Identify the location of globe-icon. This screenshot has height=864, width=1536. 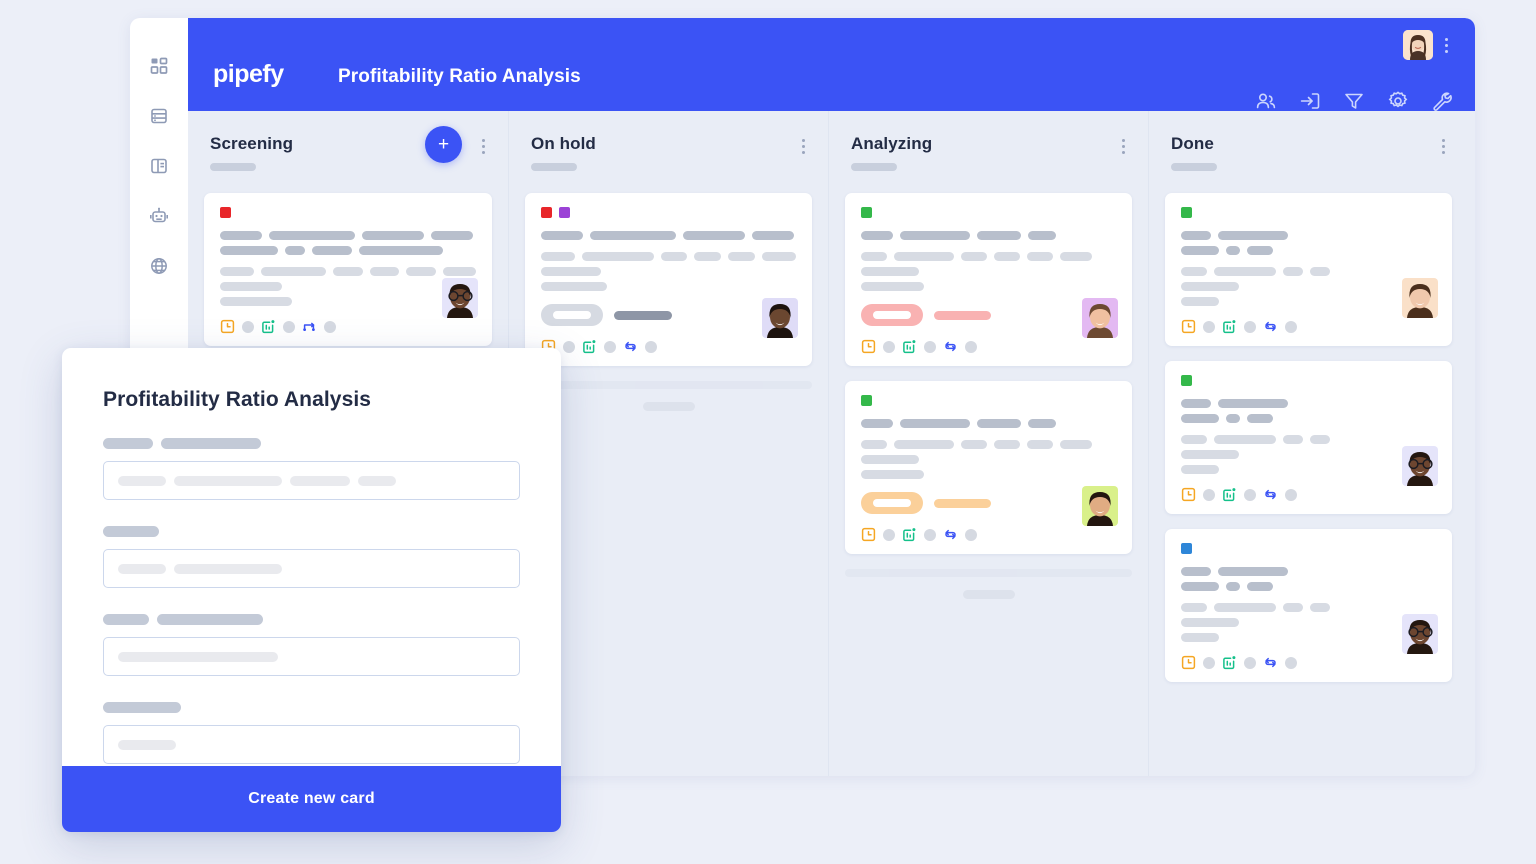
(159, 266).